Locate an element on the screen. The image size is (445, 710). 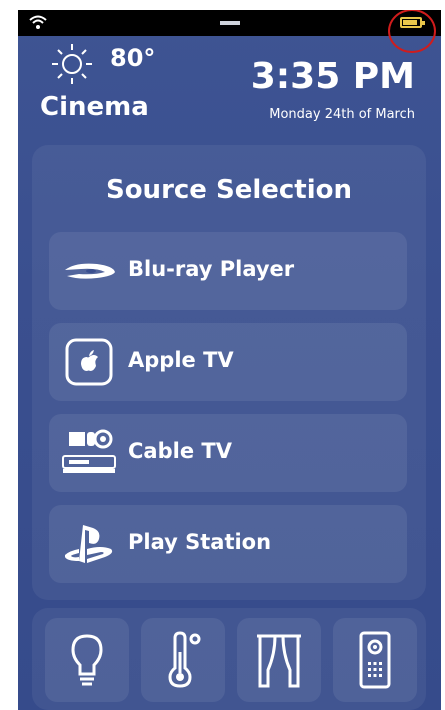
cable-box-icon is located at coordinates (89, 451).